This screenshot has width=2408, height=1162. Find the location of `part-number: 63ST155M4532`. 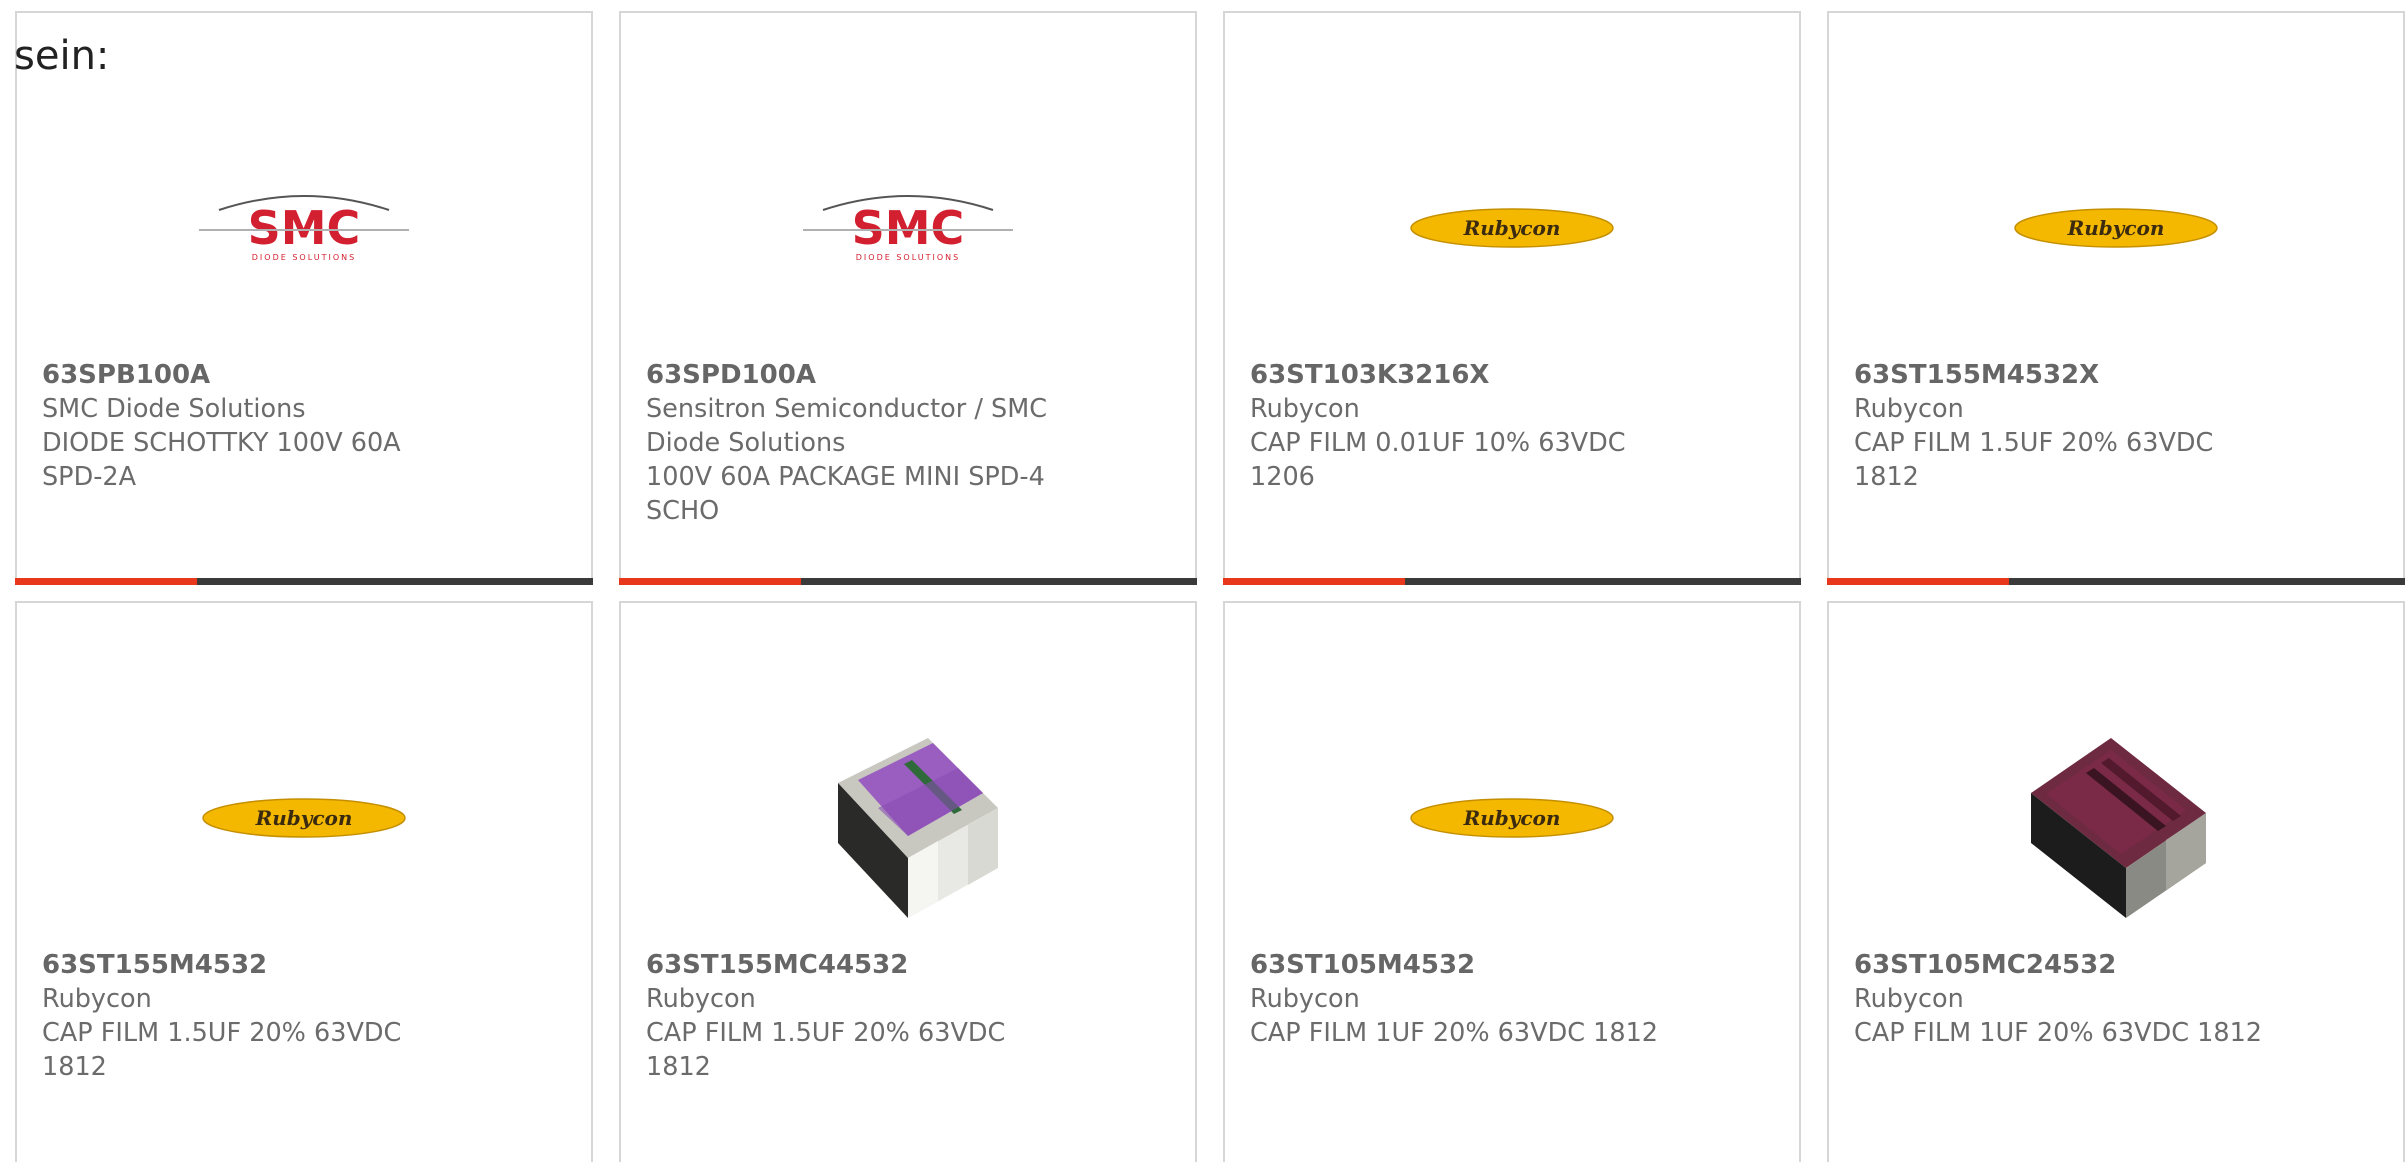

part-number: 63ST155M4532 is located at coordinates (252, 965).